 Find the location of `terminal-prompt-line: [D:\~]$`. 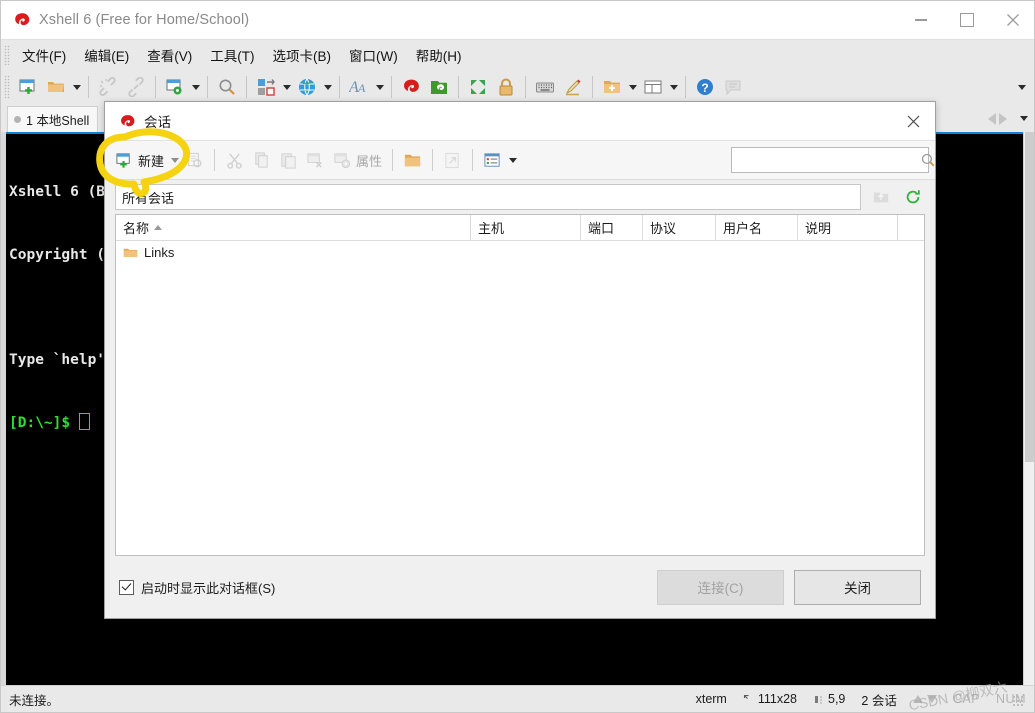

terminal-prompt-line: [D:\~]$ is located at coordinates (57, 423).